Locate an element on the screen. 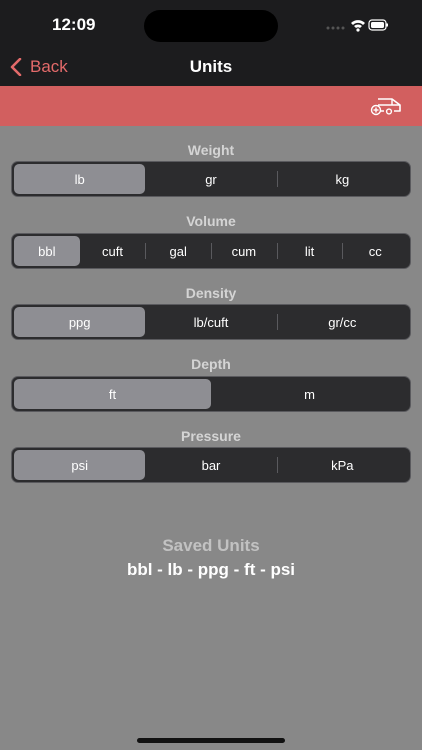 The width and height of the screenshot is (422, 750). navigation-bar: Back Units is located at coordinates (211, 67).